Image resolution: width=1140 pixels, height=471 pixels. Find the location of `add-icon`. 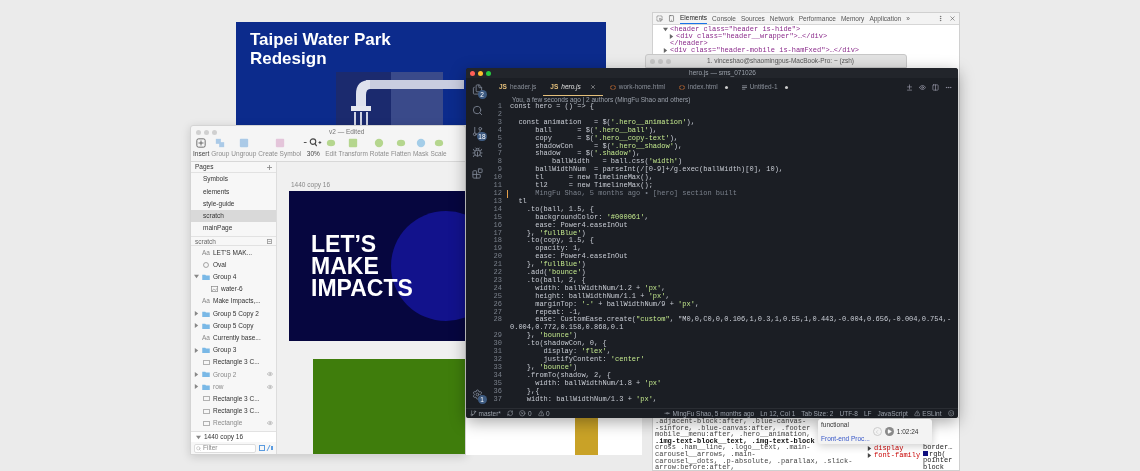

add-icon is located at coordinates (269, 167).